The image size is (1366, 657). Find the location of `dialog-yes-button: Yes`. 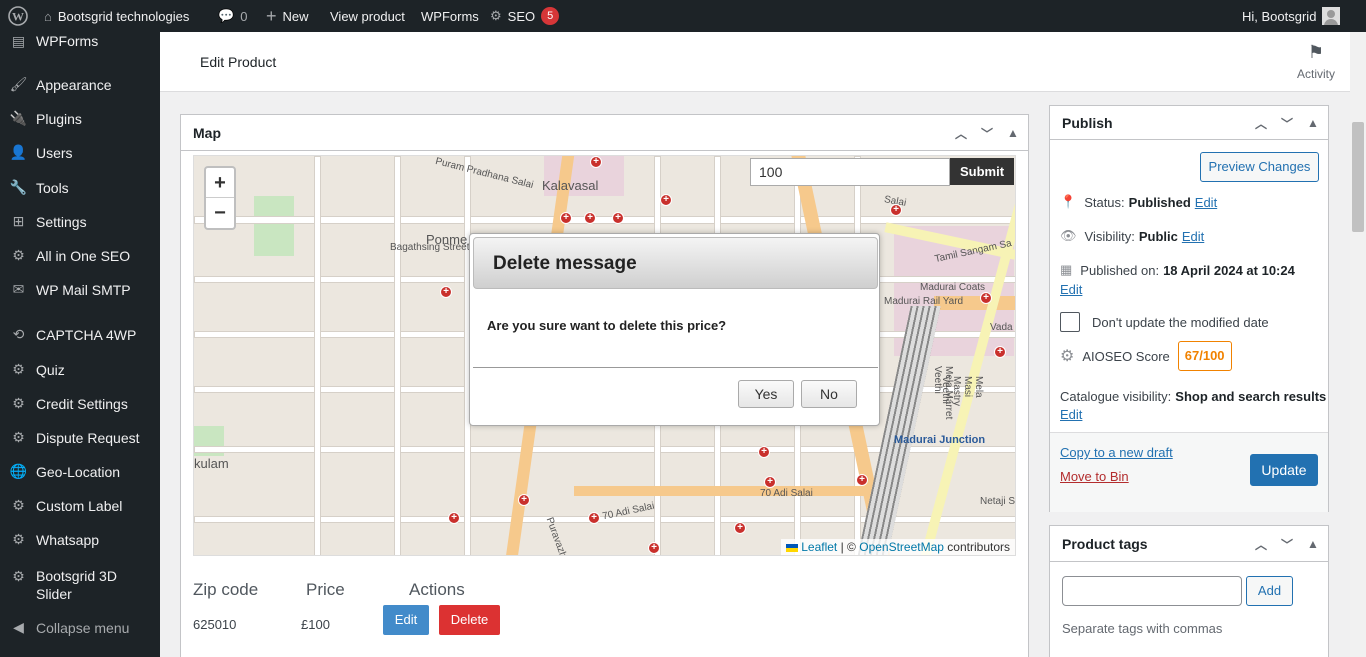

dialog-yes-button: Yes is located at coordinates (766, 394).